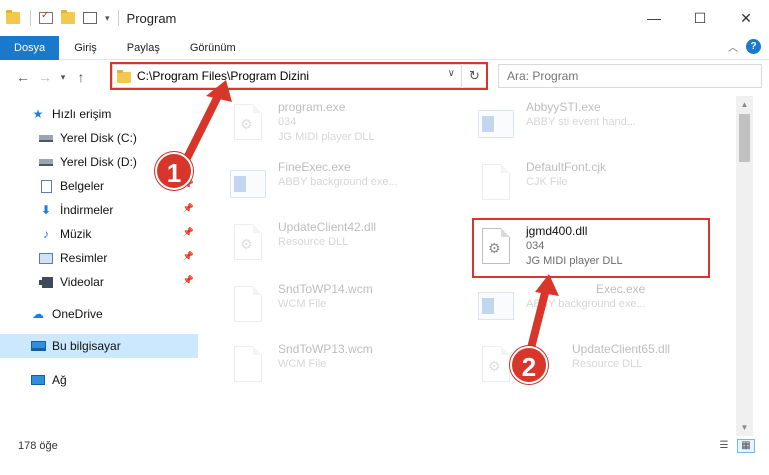 This screenshot has width=769, height=475. Describe the element at coordinates (77, 314) in the screenshot. I see `sidebar-item-label: OneDrive` at that location.